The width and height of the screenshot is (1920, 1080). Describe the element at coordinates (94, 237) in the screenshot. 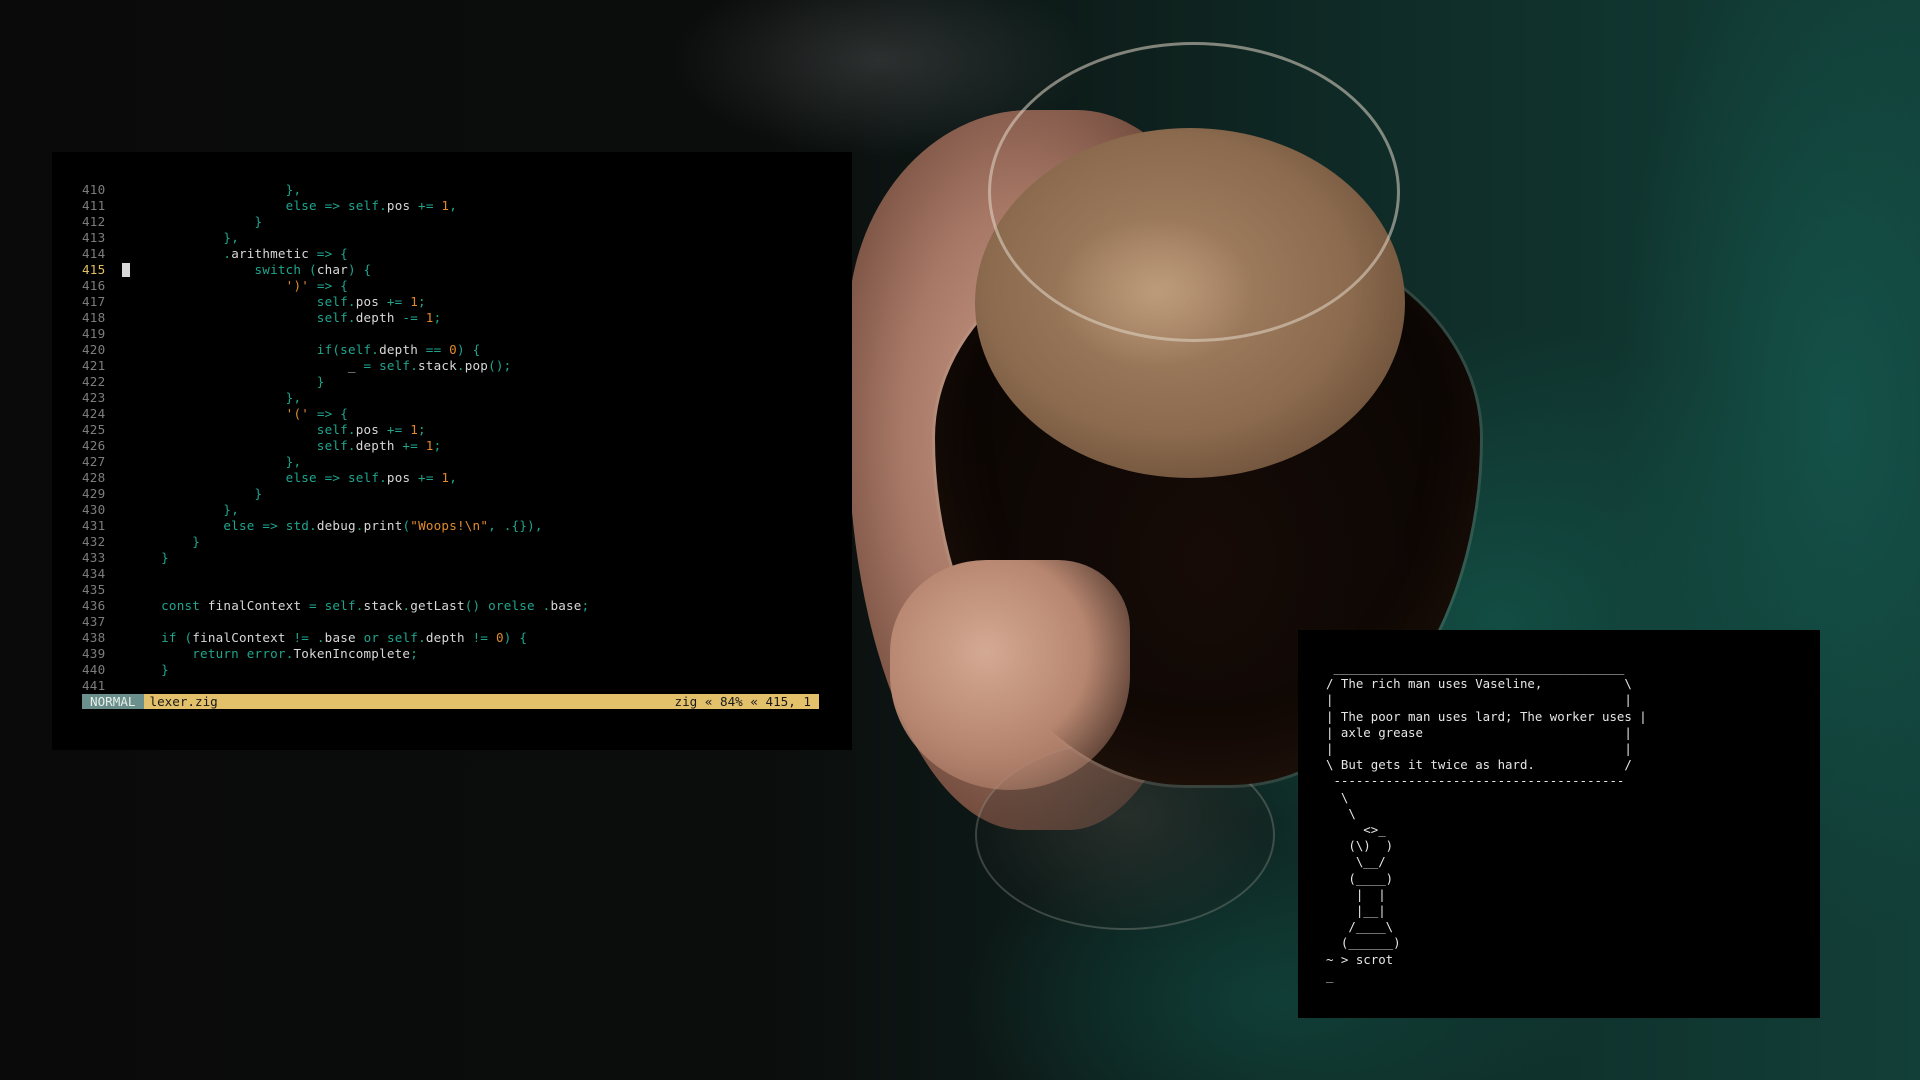

I see `line-number: 413` at that location.